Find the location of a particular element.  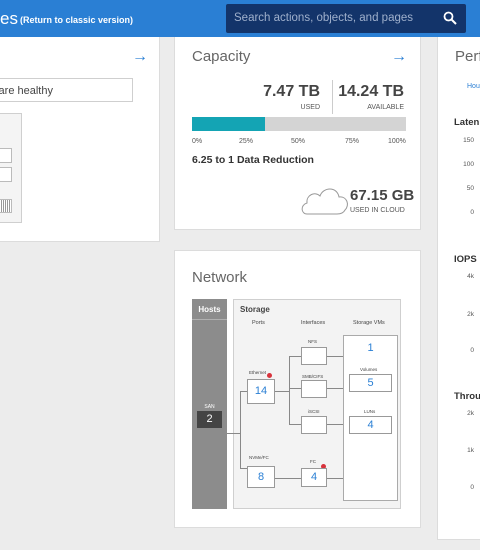

iops-tick: 4k is located at coordinates (470, 276).